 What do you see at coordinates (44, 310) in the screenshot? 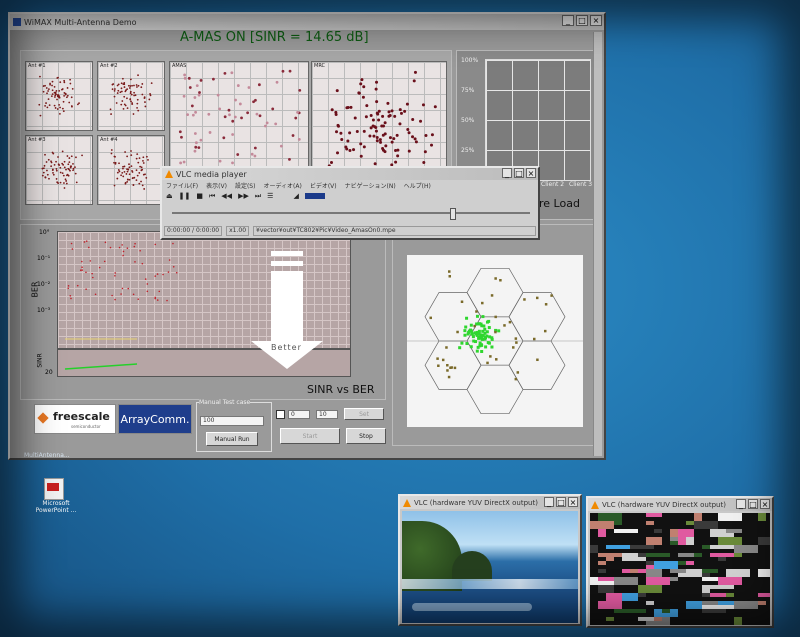
I see `ber-ytick-4: 10⁻³` at bounding box center [44, 310].